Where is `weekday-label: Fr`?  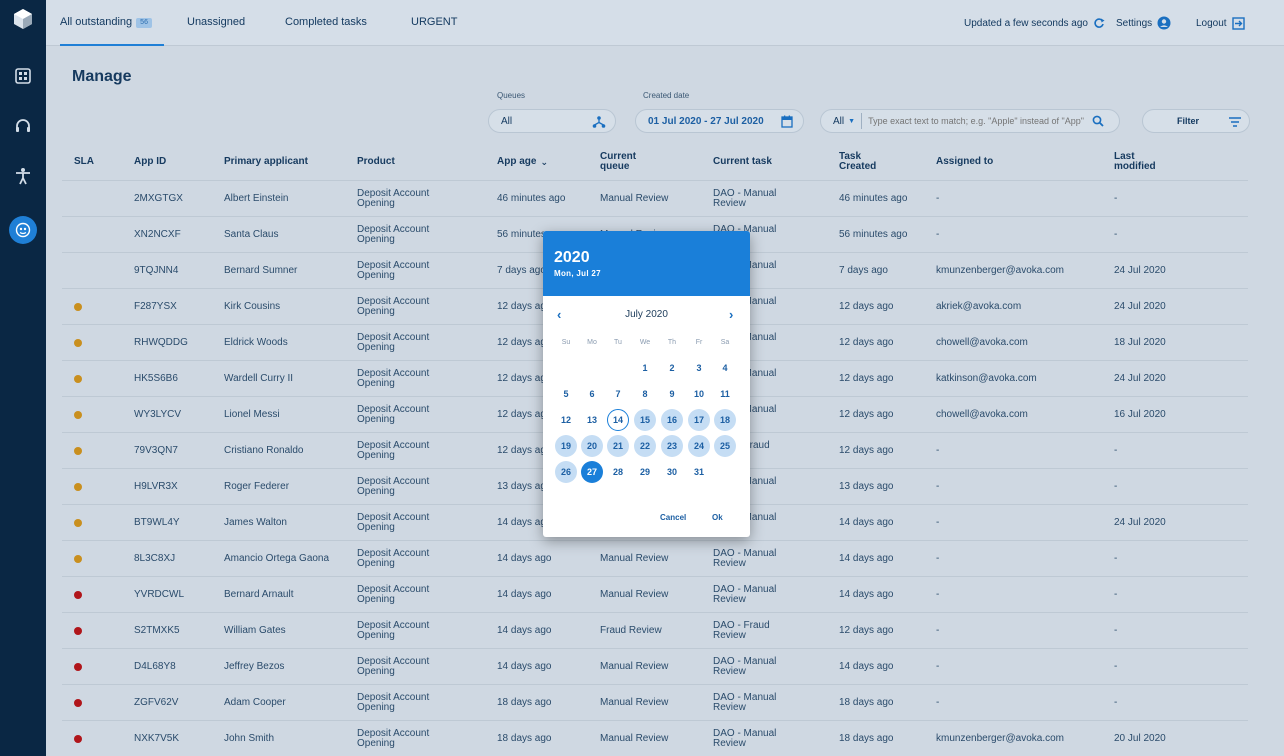 weekday-label: Fr is located at coordinates (699, 342).